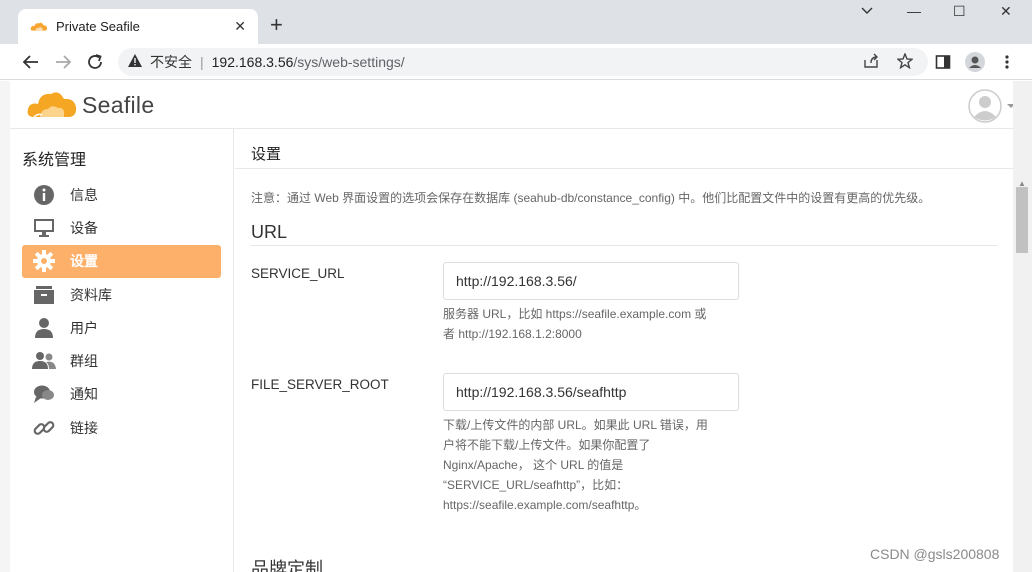 The width and height of the screenshot is (1032, 572). What do you see at coordinates (84, 261) in the screenshot?
I see `sidebar-item-label: 设置` at bounding box center [84, 261].